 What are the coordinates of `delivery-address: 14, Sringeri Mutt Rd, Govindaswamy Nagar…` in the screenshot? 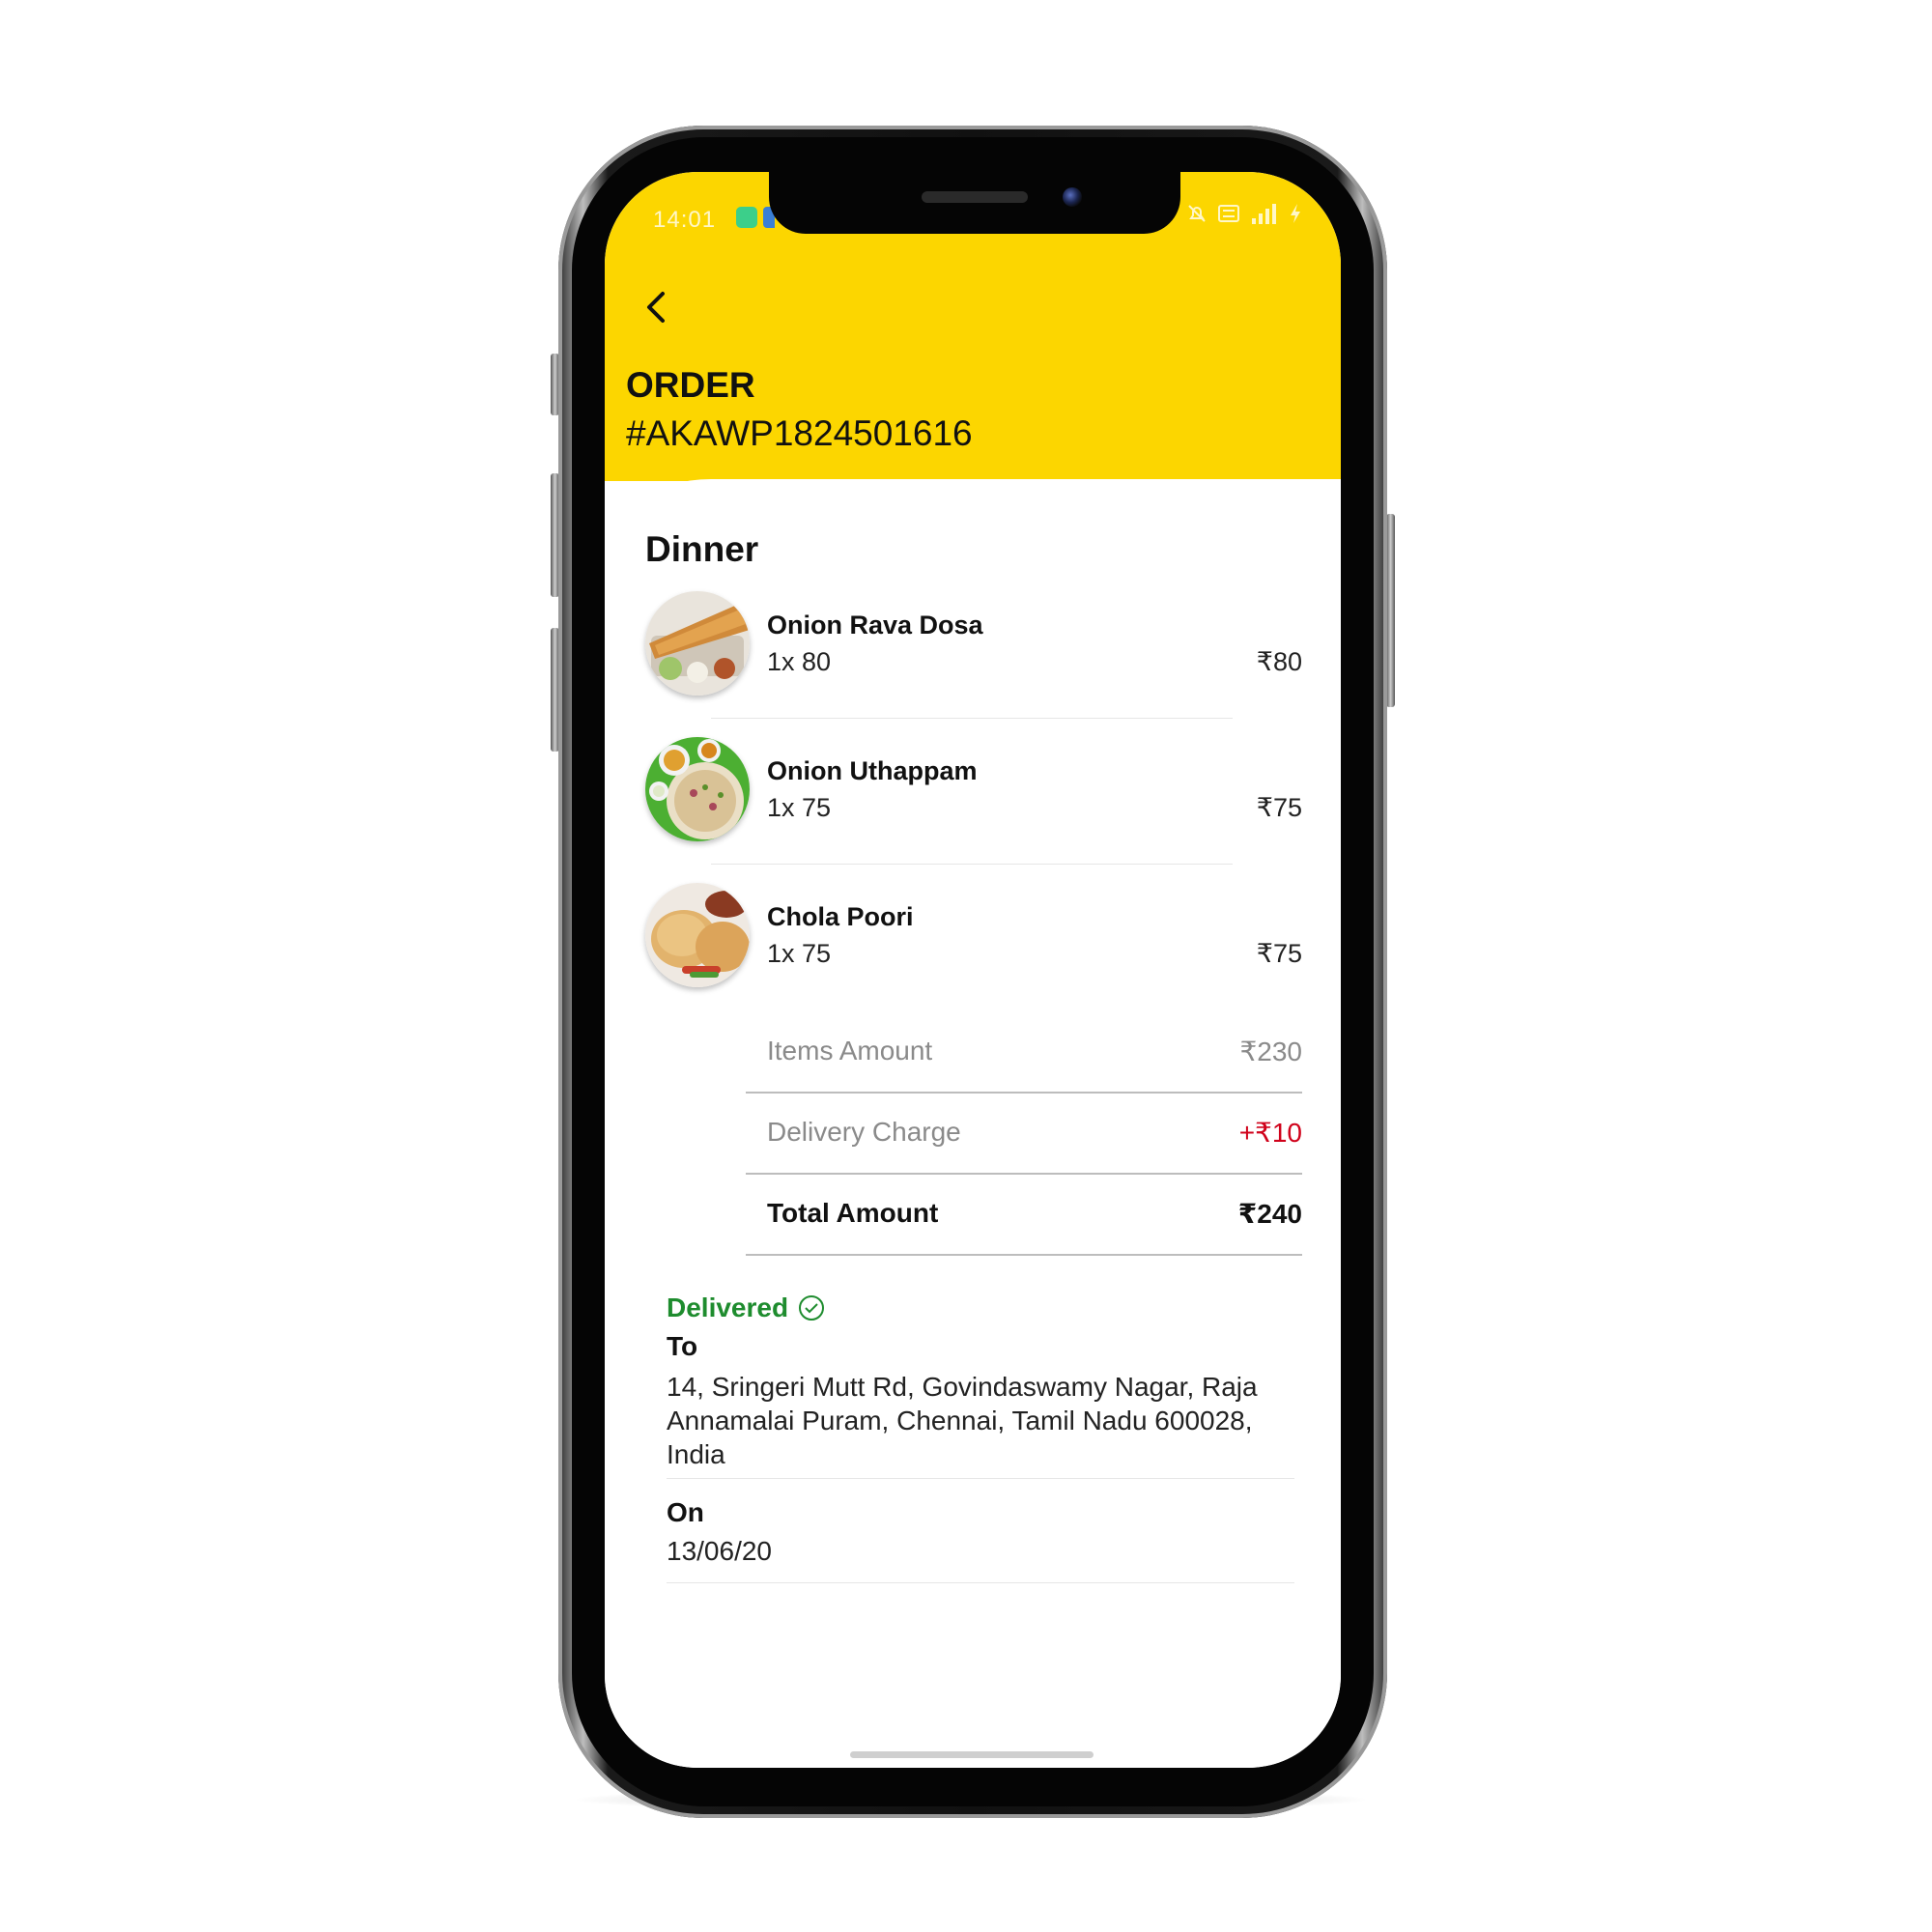 It's located at (962, 1420).